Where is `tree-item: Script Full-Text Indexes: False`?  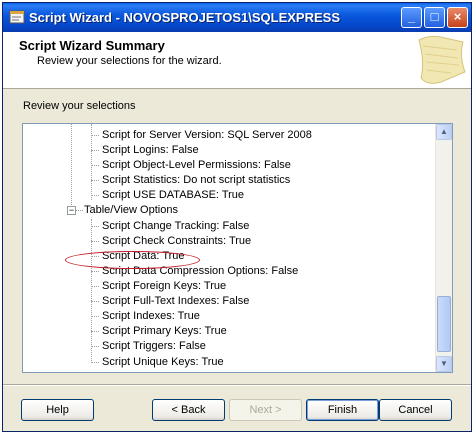
tree-item: Script Full-Text Indexes: False is located at coordinates (175, 301).